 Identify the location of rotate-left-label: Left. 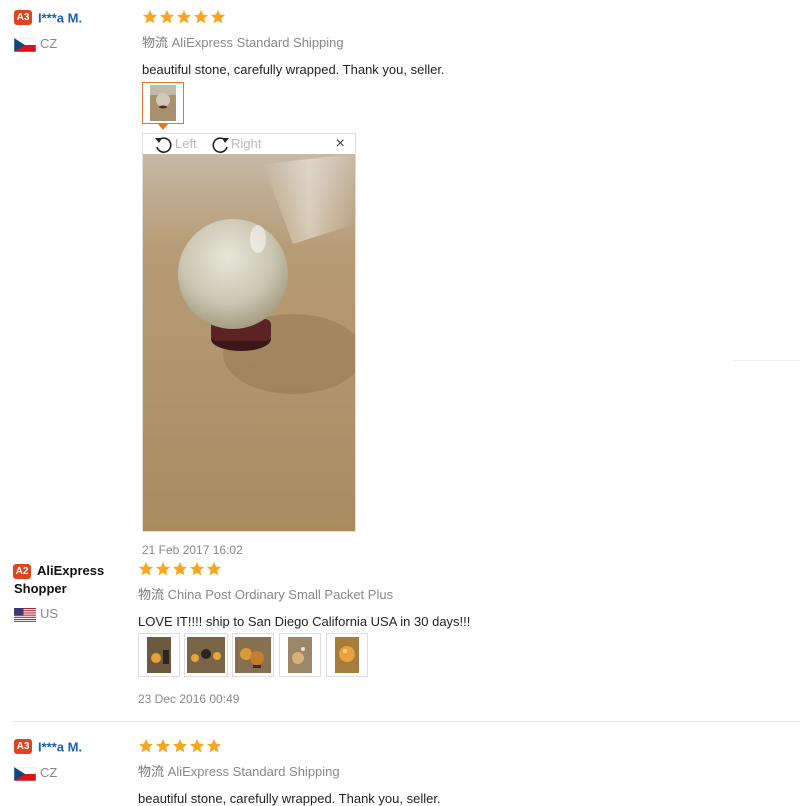
(186, 143).